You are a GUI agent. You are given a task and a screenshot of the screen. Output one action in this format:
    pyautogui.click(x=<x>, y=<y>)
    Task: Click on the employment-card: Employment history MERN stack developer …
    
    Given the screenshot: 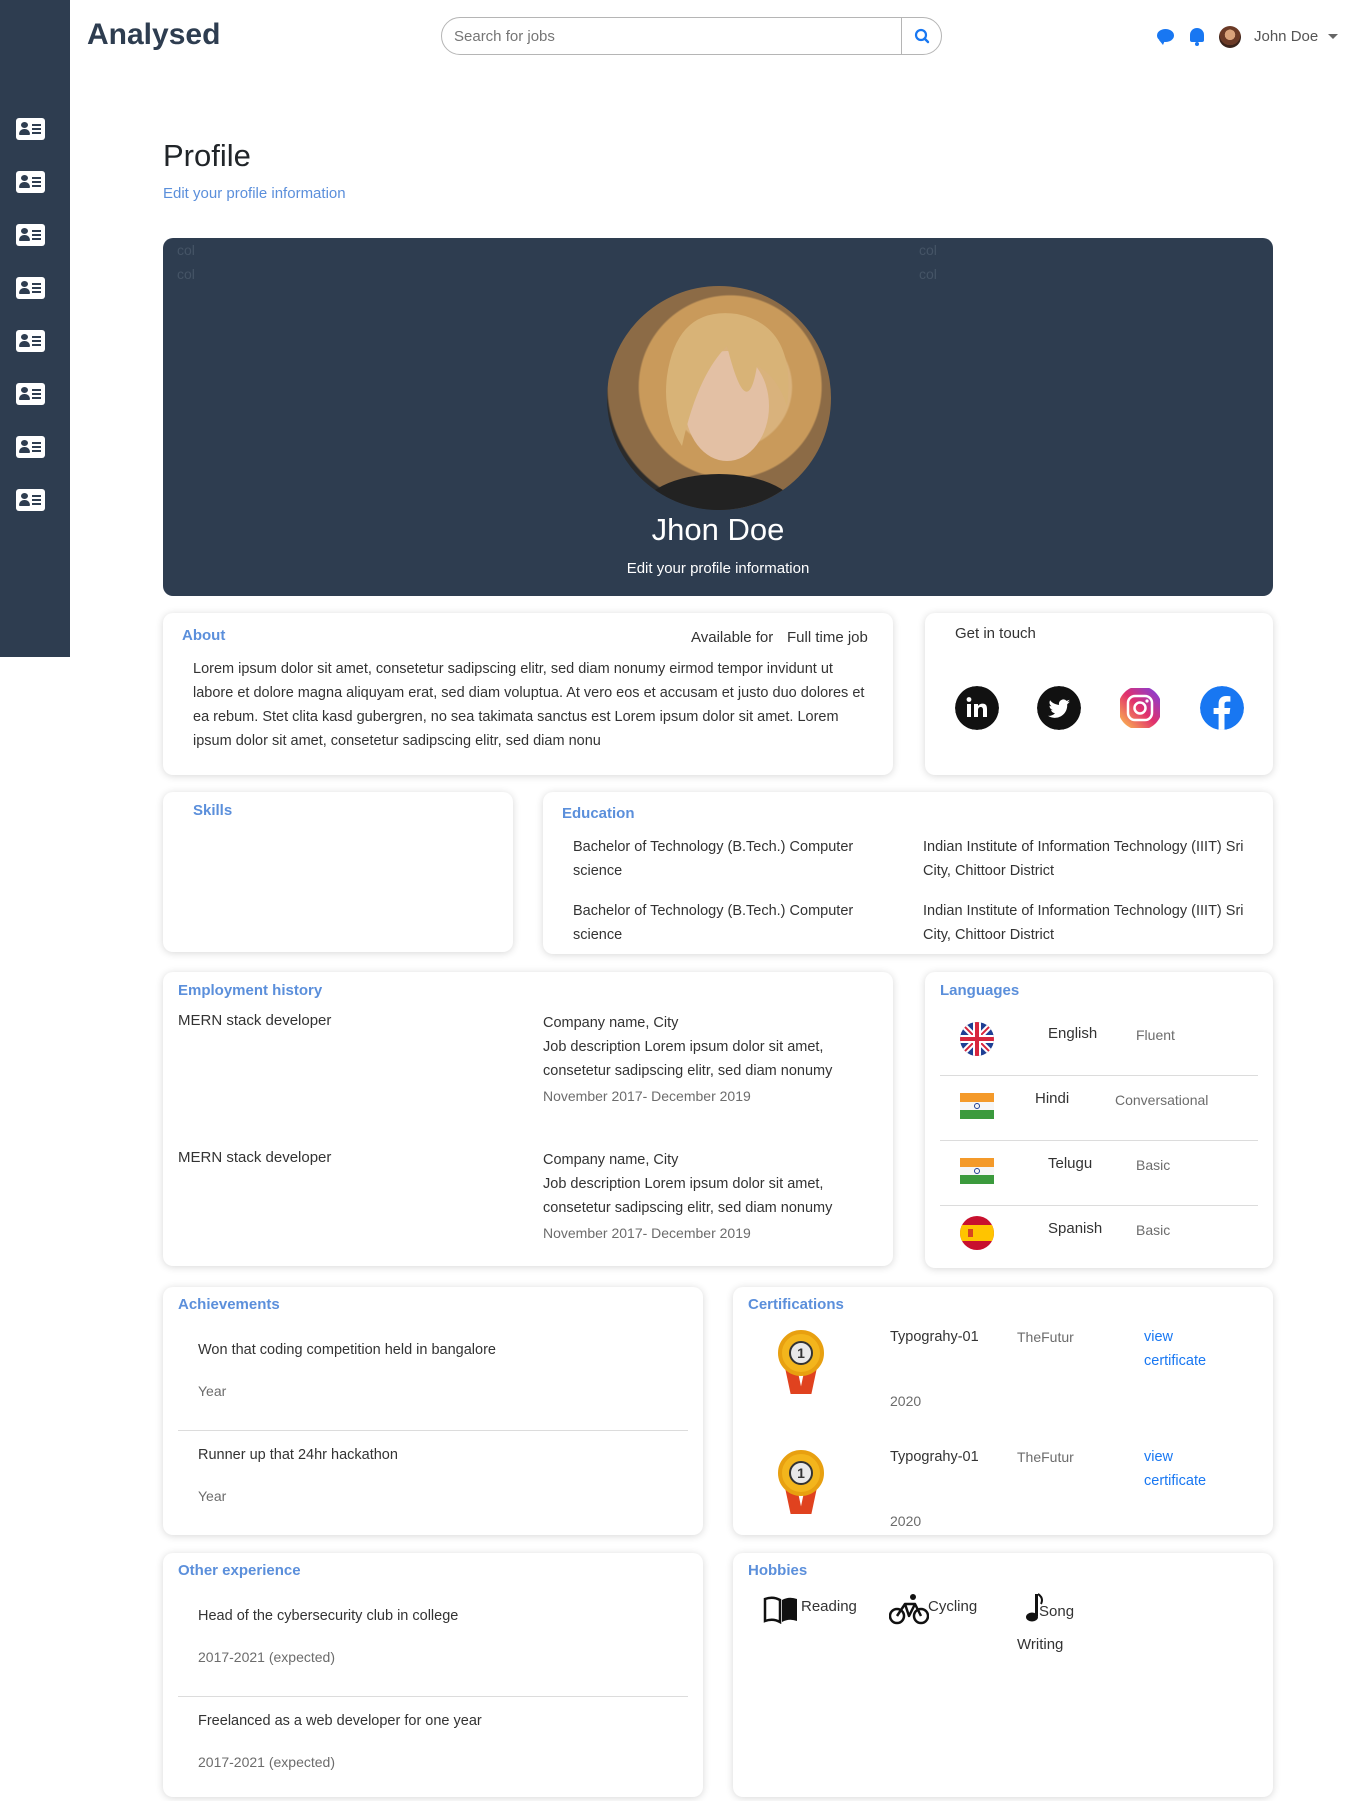 What is the action you would take?
    pyautogui.click(x=528, y=1119)
    